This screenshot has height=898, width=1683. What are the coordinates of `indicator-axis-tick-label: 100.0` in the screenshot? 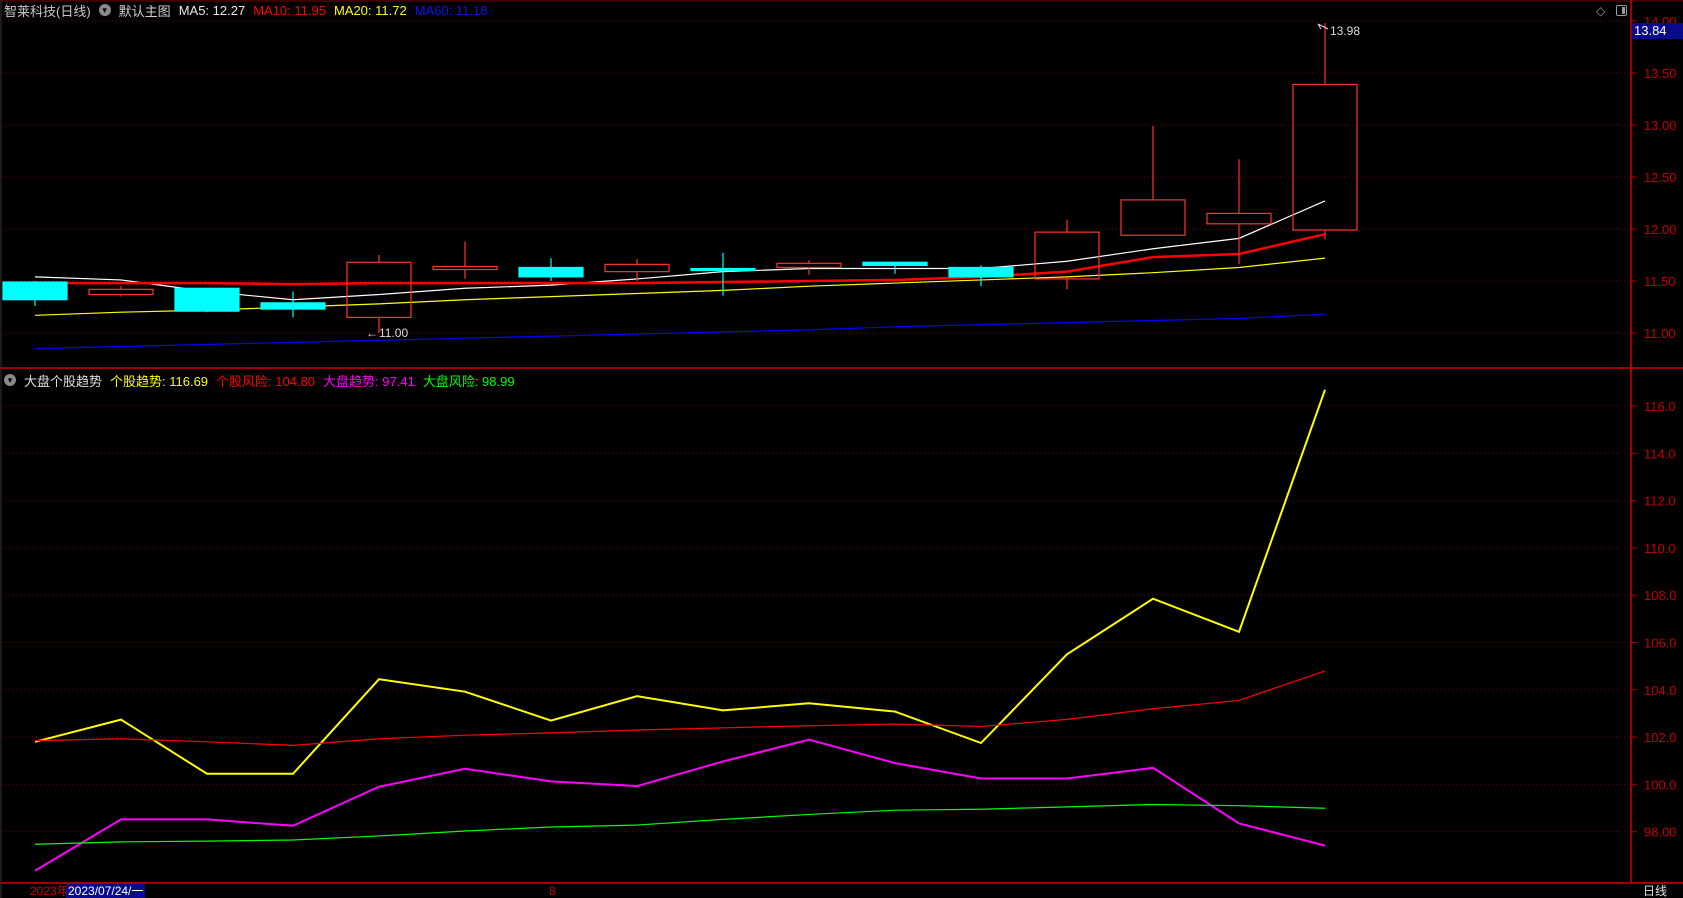 It's located at (1660, 784).